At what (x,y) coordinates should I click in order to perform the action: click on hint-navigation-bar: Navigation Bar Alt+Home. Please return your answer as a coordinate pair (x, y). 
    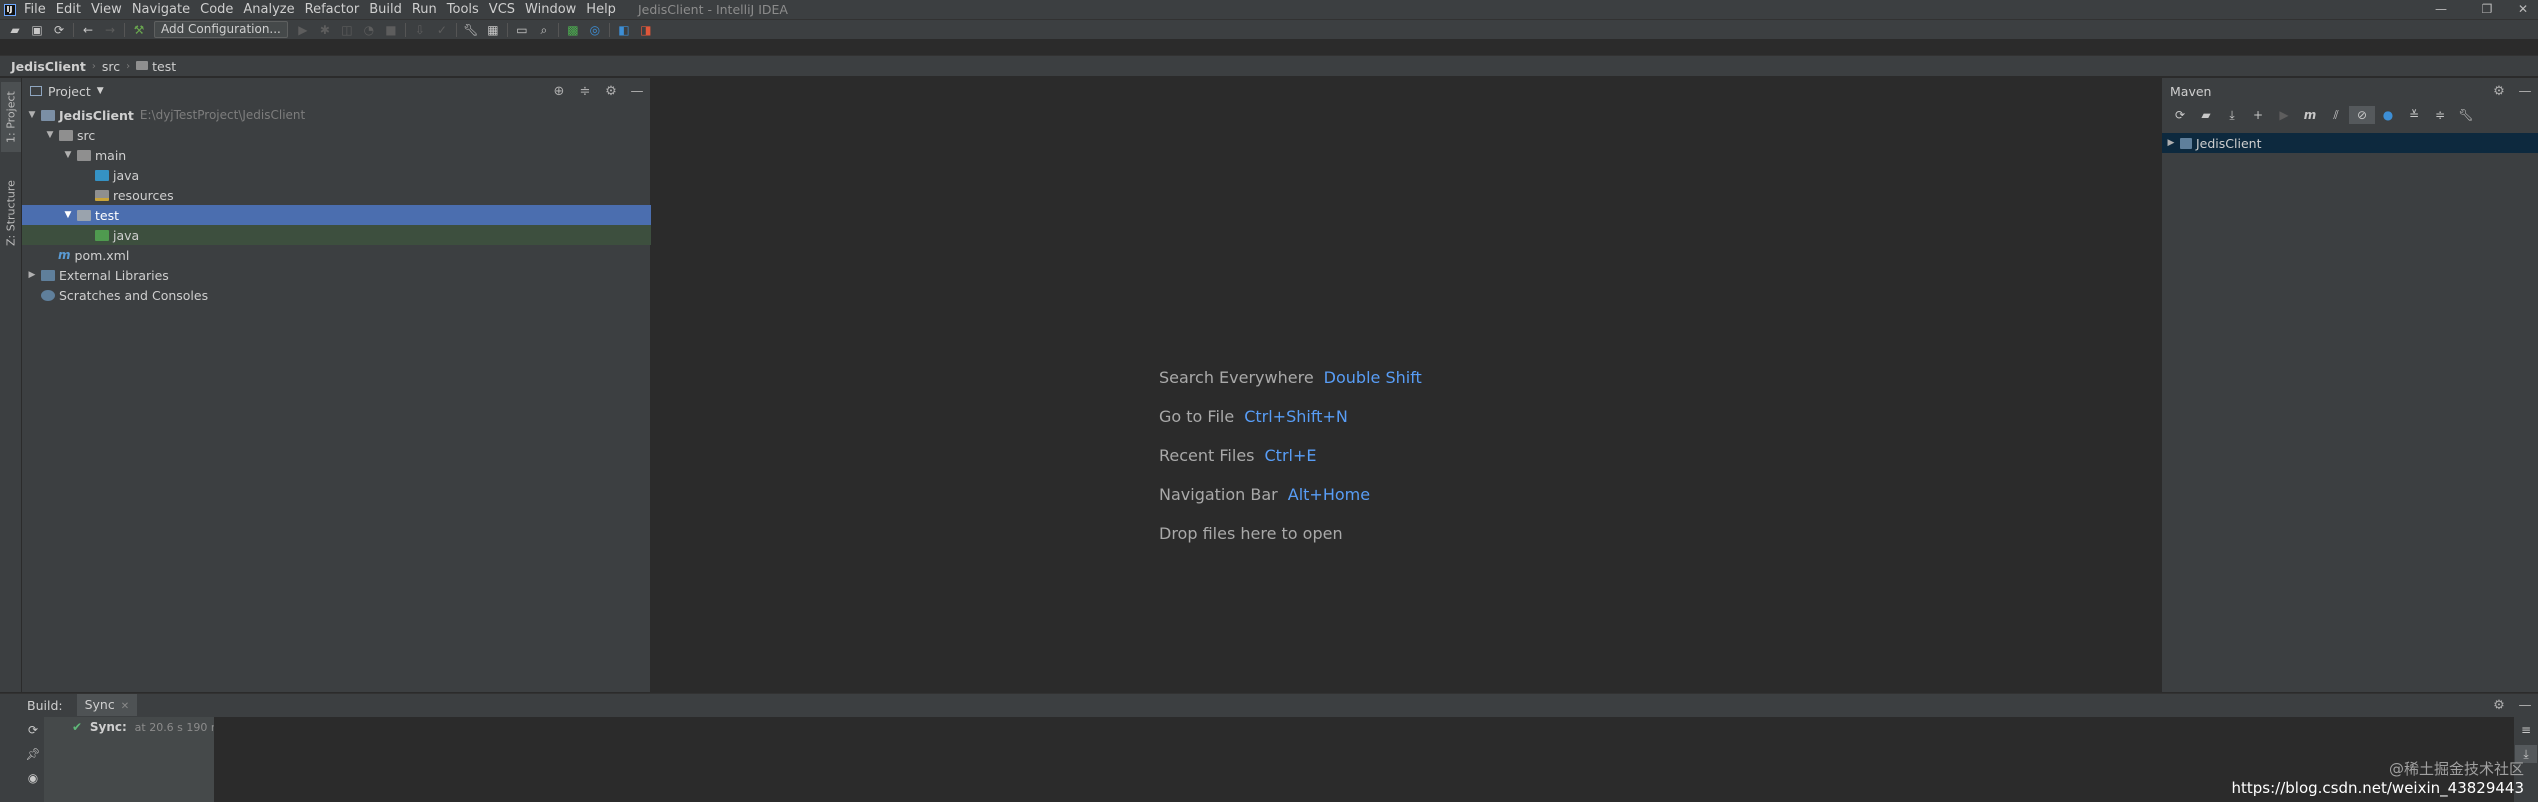
    Looking at the image, I should click on (1265, 494).